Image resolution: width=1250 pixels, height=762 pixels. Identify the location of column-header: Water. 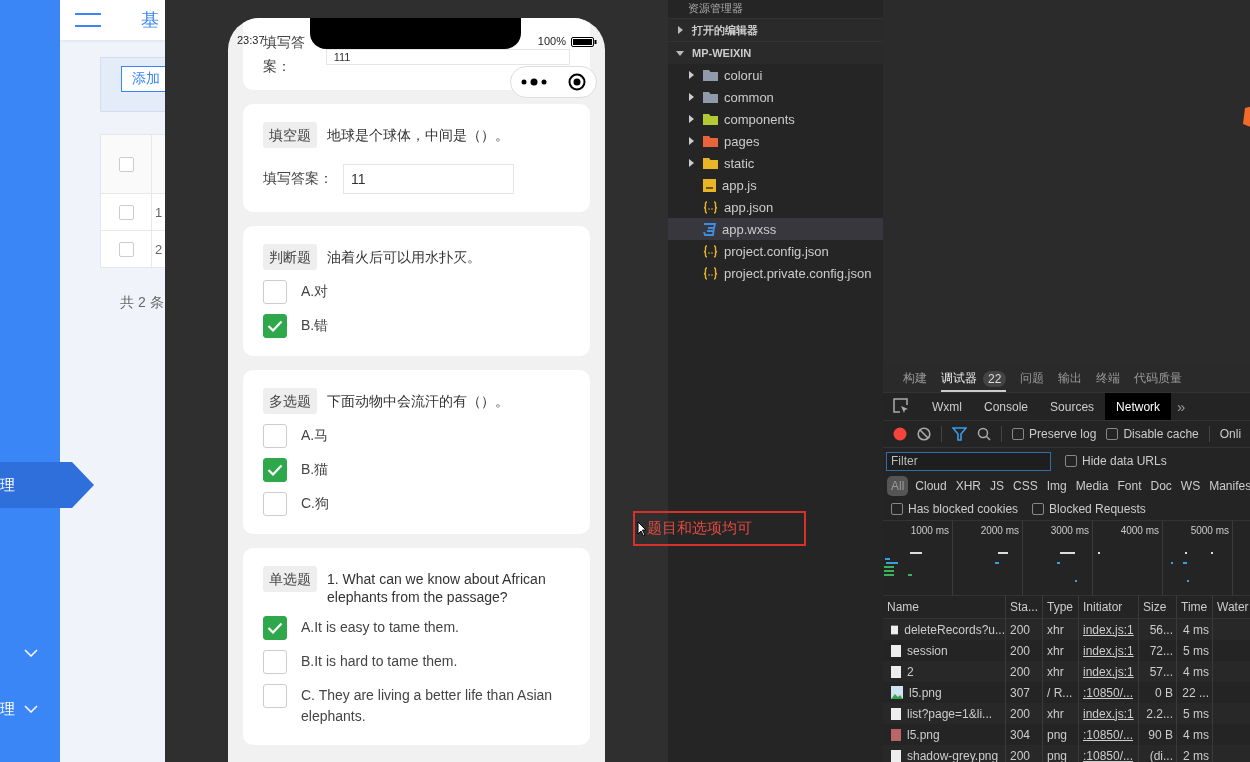
(1231, 607).